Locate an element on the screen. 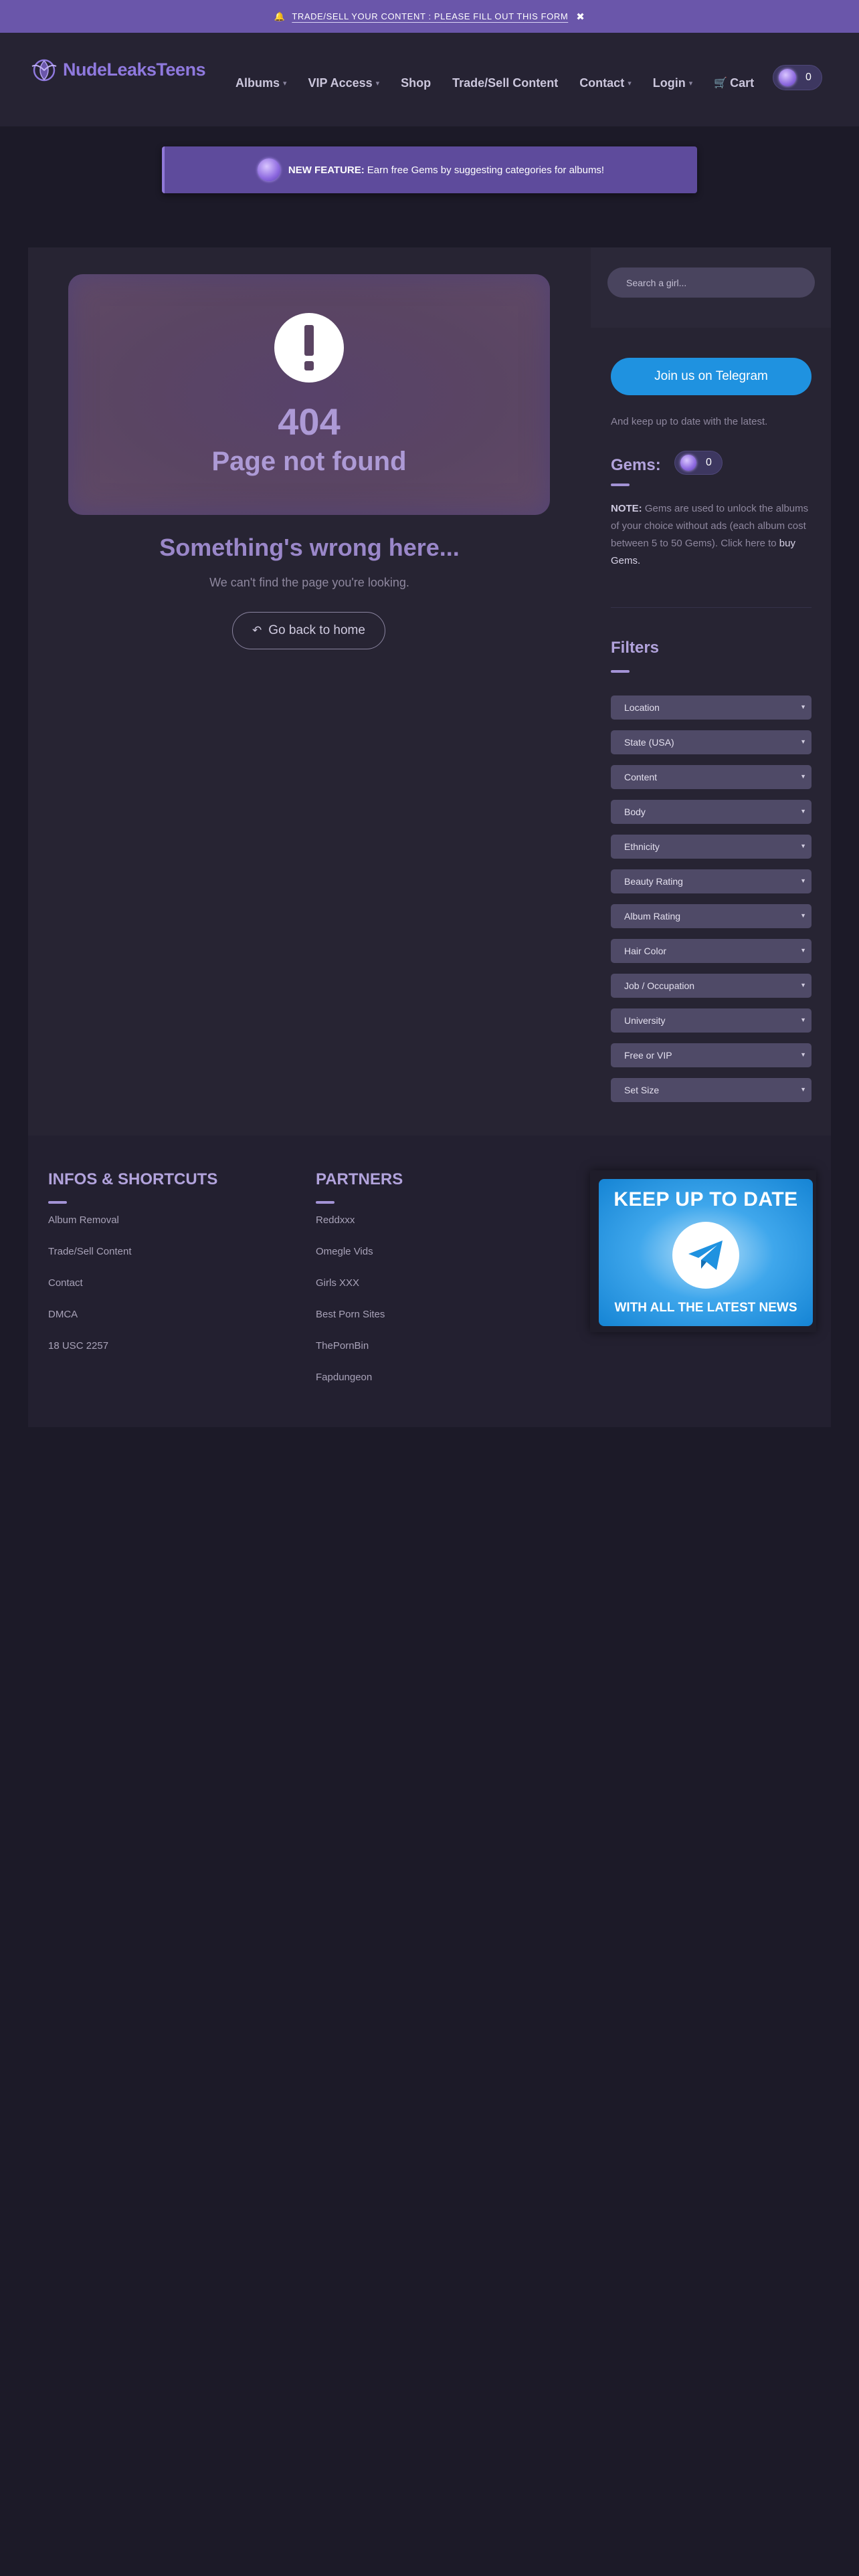 The height and width of the screenshot is (2576, 859). filter-university: University ▼ is located at coordinates (711, 1020).